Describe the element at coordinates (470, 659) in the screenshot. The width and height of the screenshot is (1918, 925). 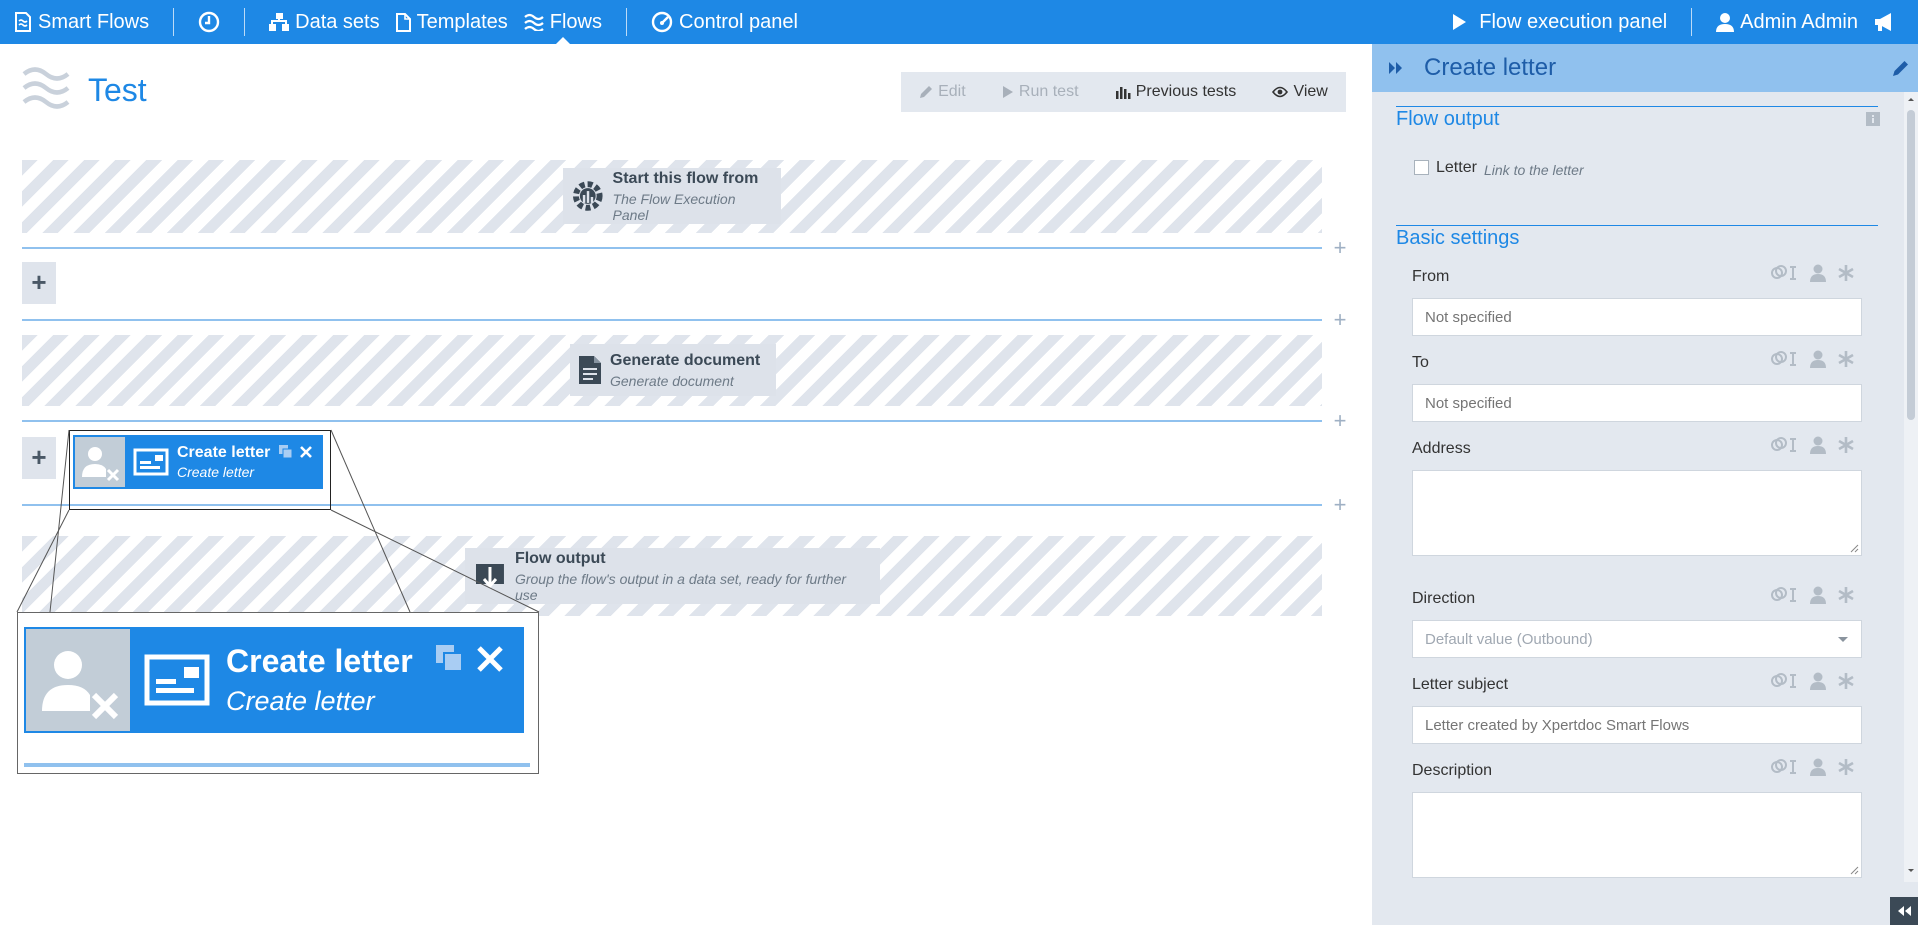
I see `node-actions` at that location.